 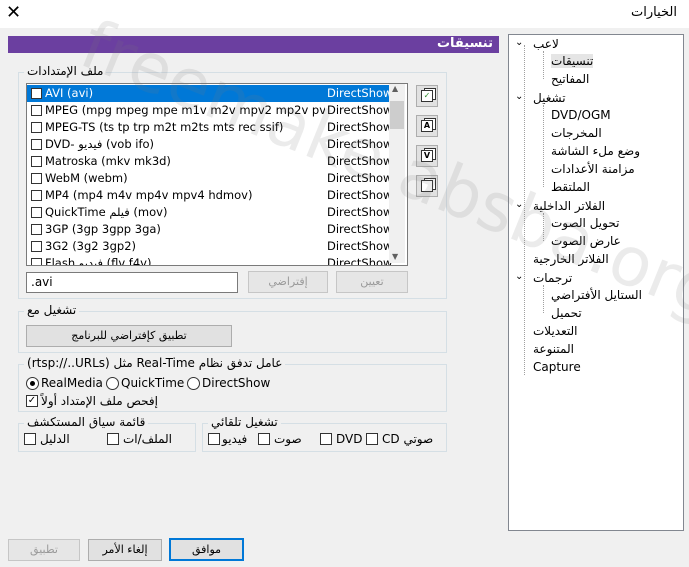 I want to click on tree-item: المتنوعة, so click(x=553, y=349).